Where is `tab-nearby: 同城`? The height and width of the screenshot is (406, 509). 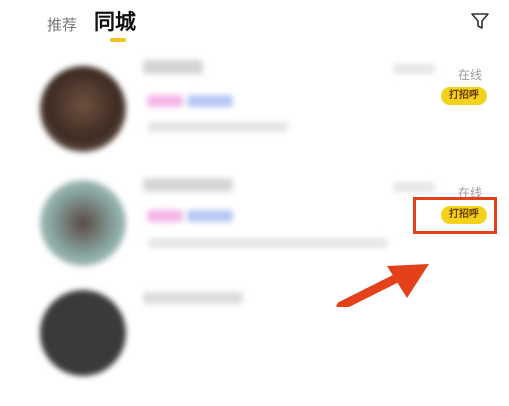
tab-nearby: 同城 is located at coordinates (115, 21).